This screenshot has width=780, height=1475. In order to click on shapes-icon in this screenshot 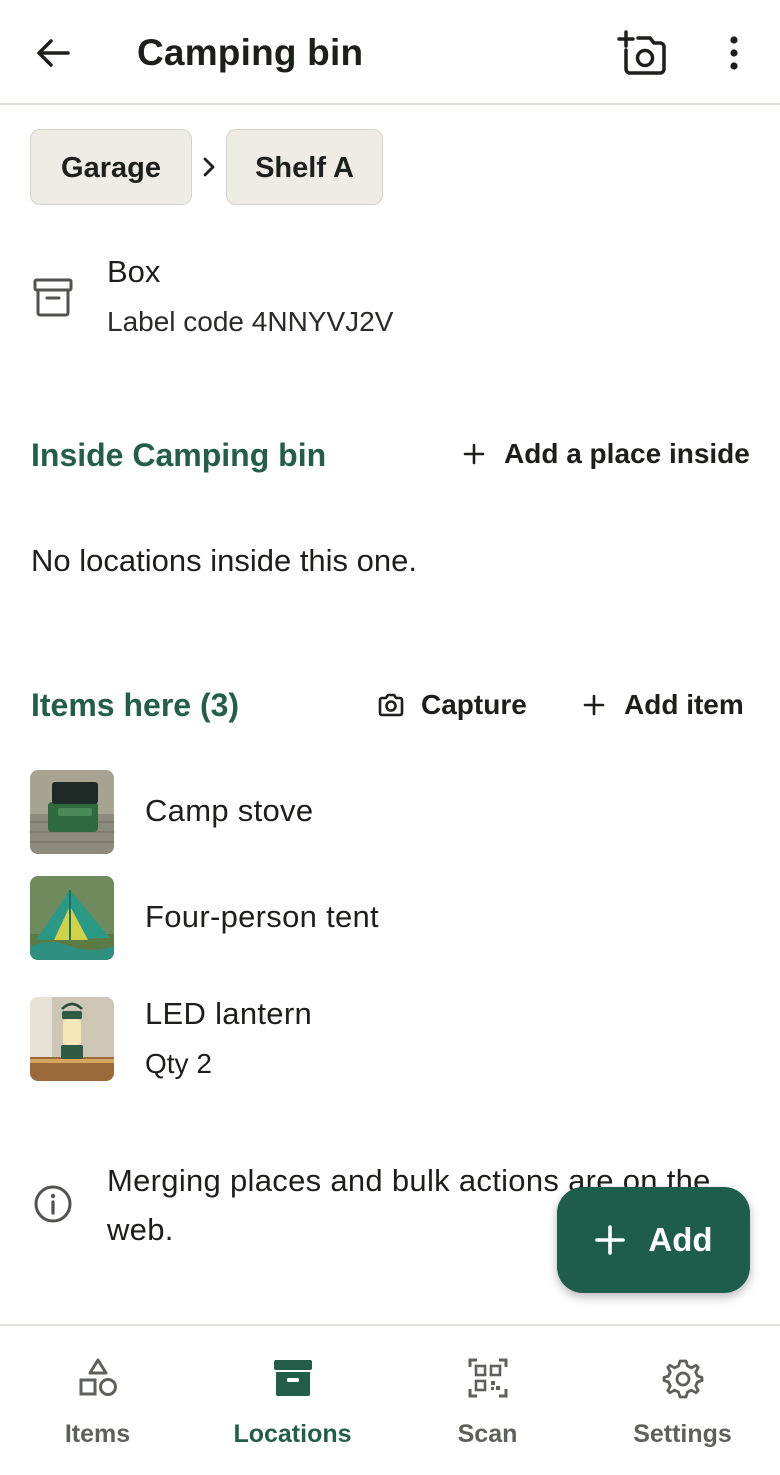, I will do `click(98, 1377)`.